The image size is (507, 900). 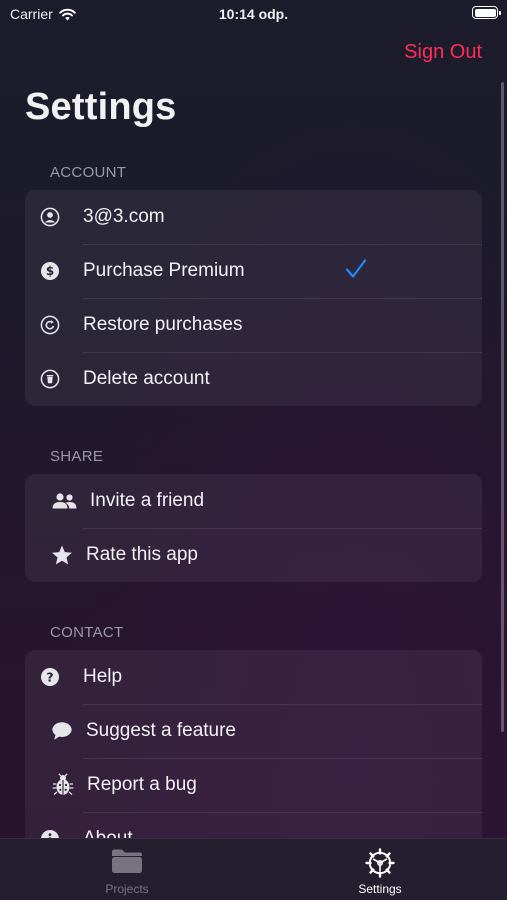 What do you see at coordinates (253, 379) in the screenshot?
I see `delete-account-row: Delete account` at bounding box center [253, 379].